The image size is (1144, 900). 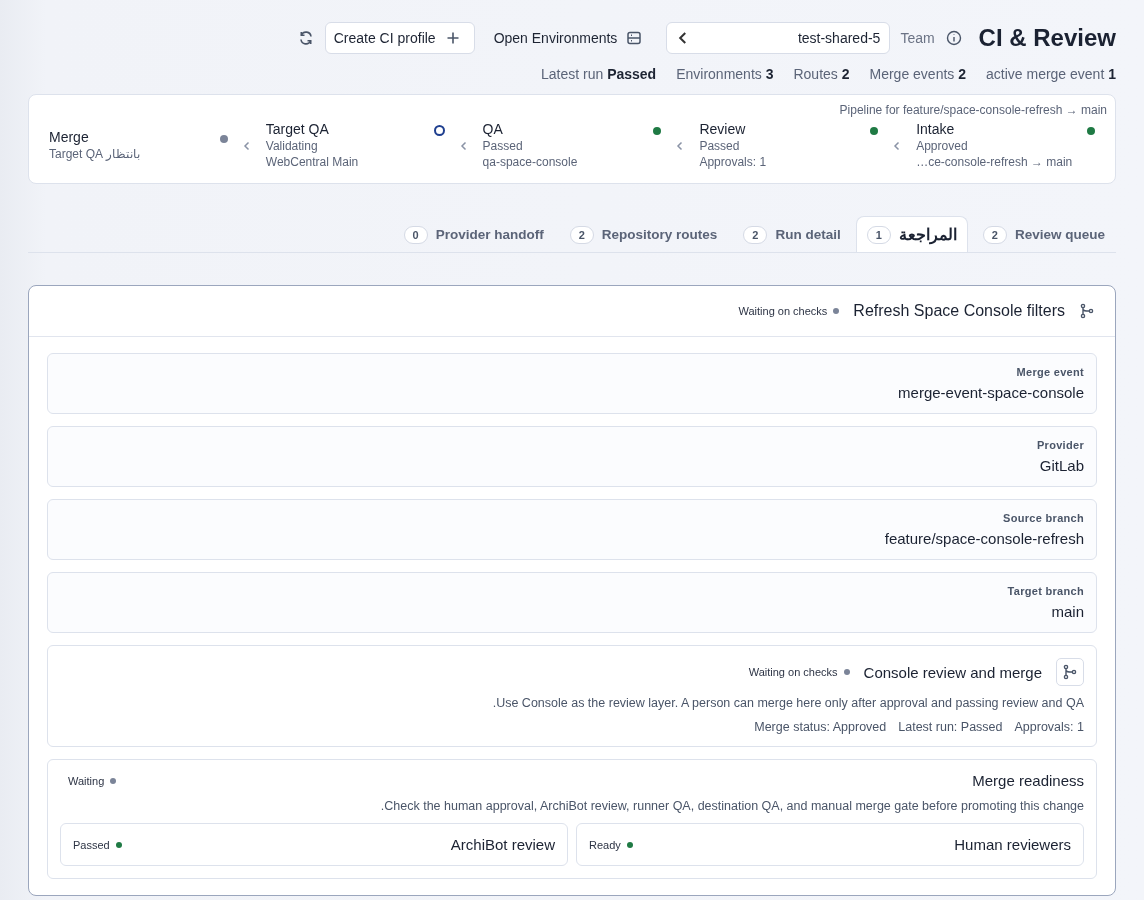 What do you see at coordinates (942, 146) in the screenshot?
I see `stage-detail: Approved` at bounding box center [942, 146].